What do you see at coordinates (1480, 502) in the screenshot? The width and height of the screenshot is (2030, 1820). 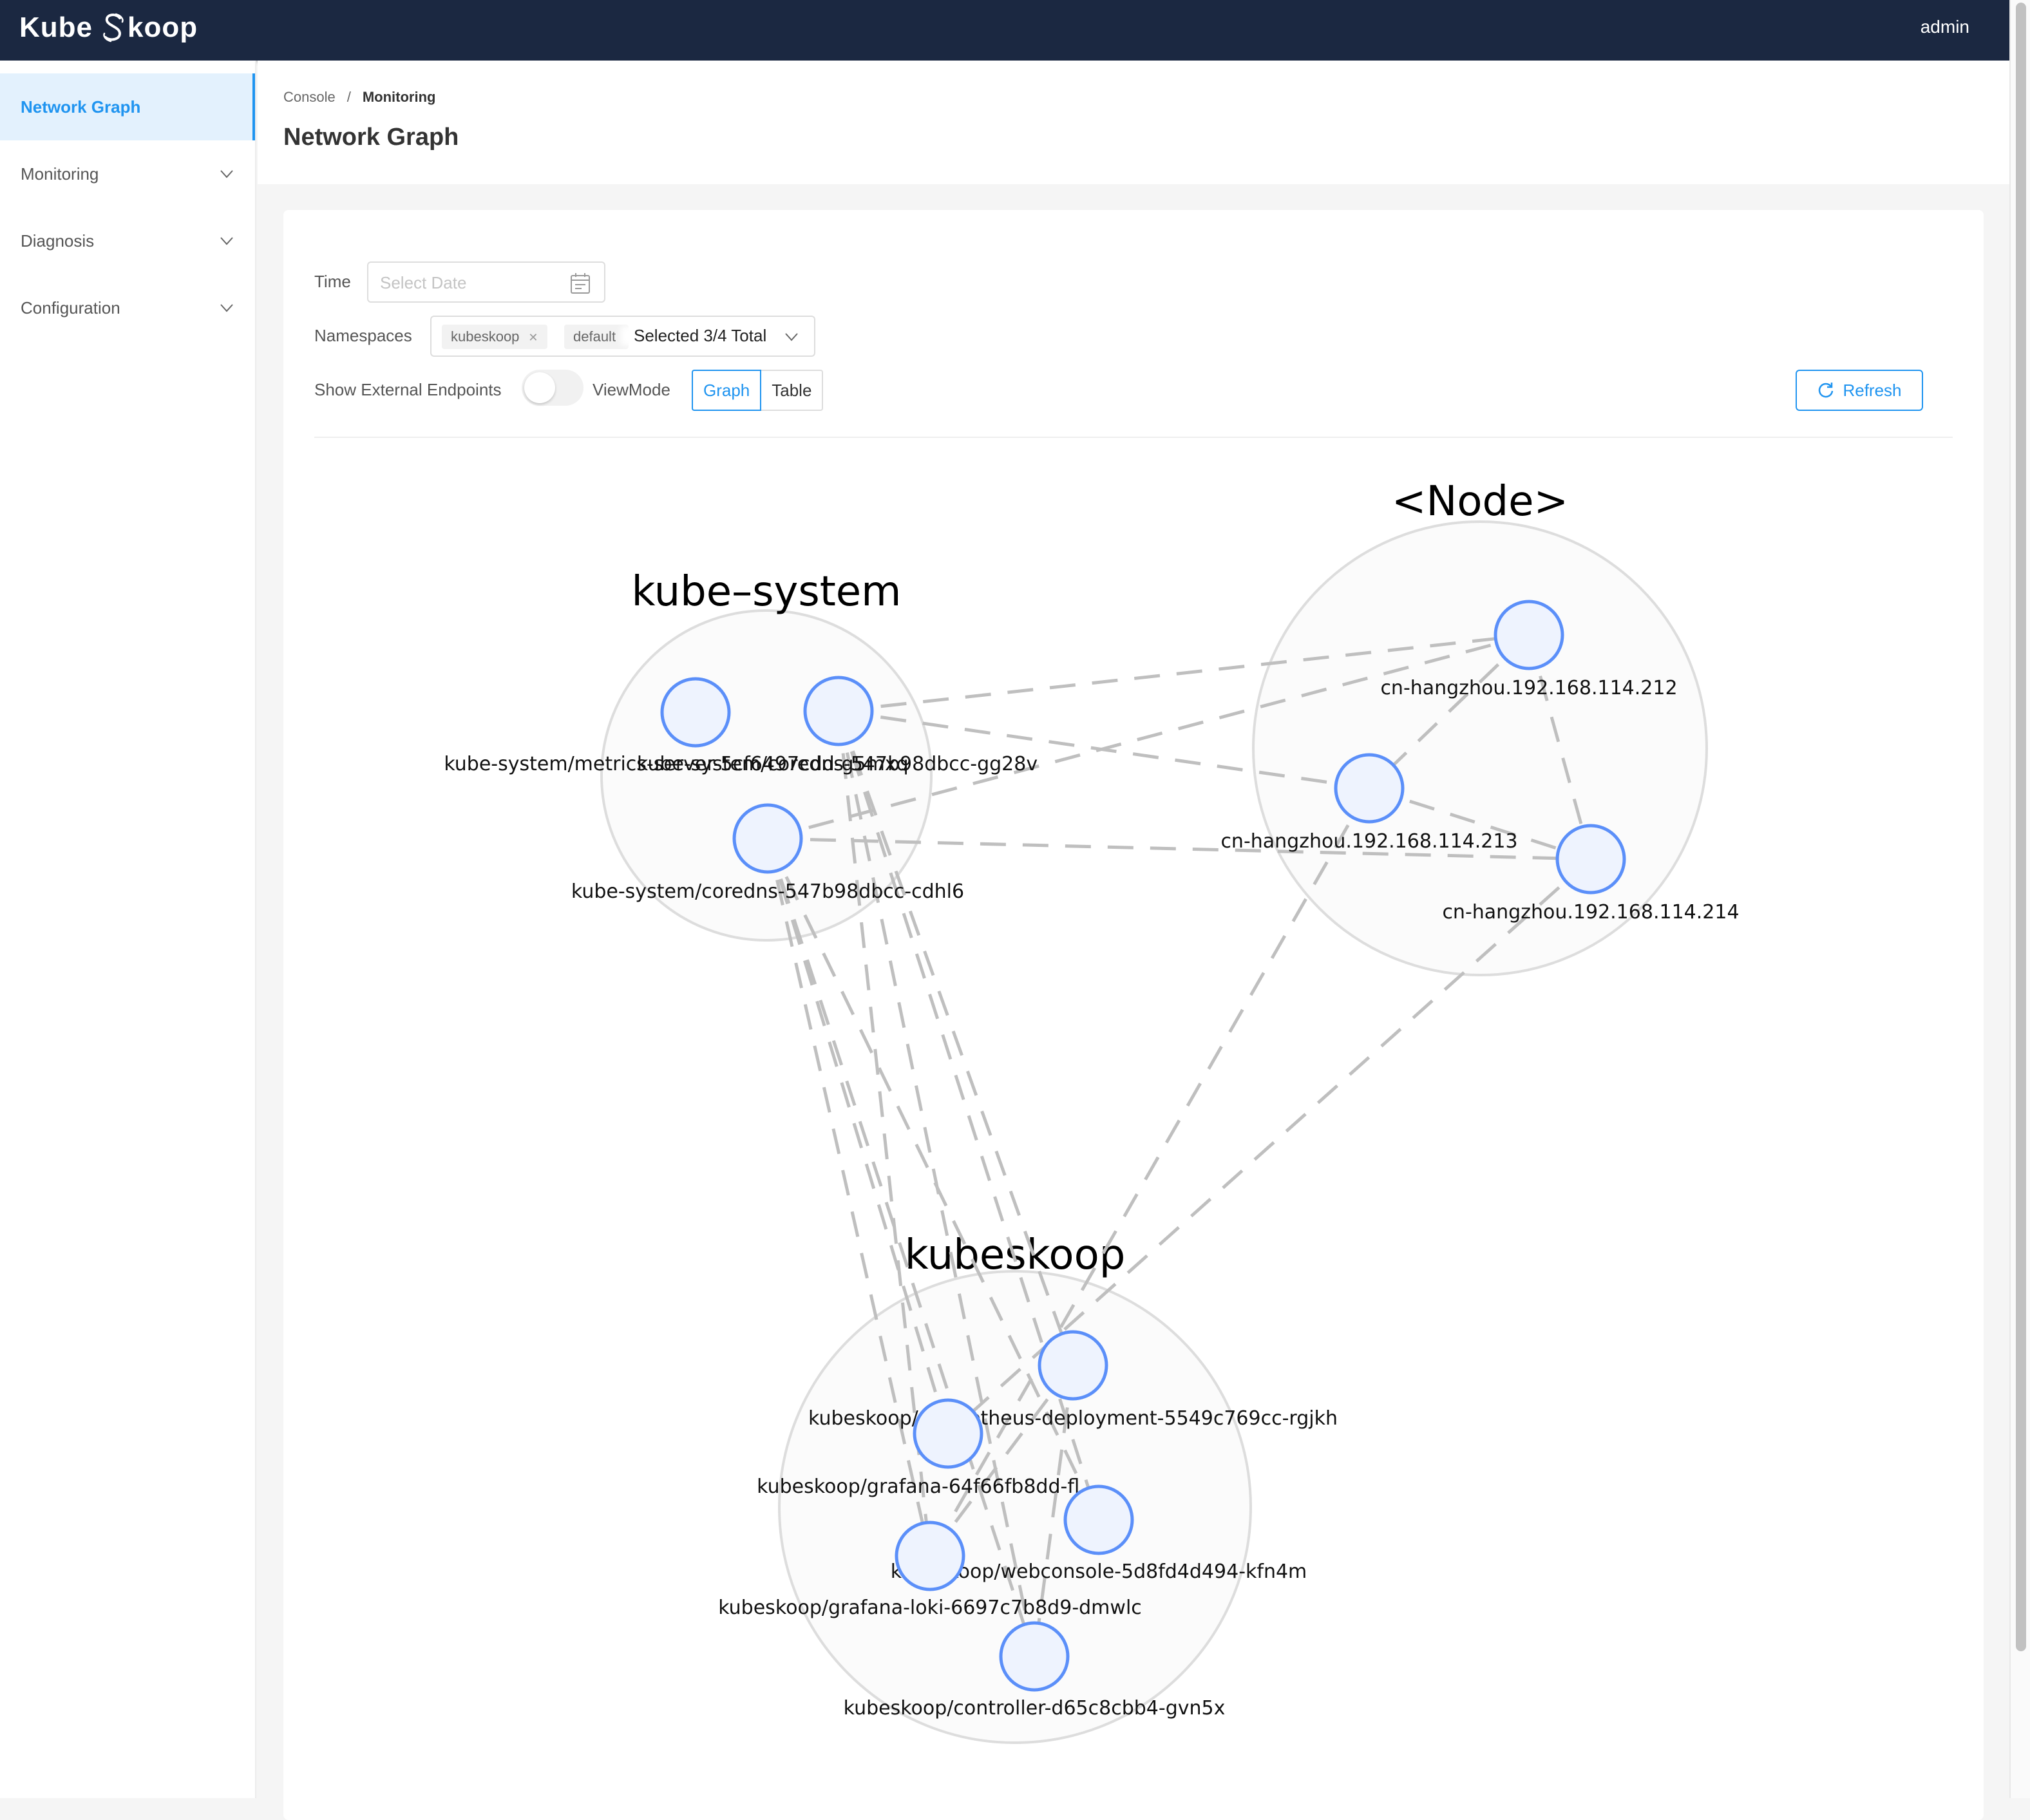 I see `group-label-node: <Node>` at bounding box center [1480, 502].